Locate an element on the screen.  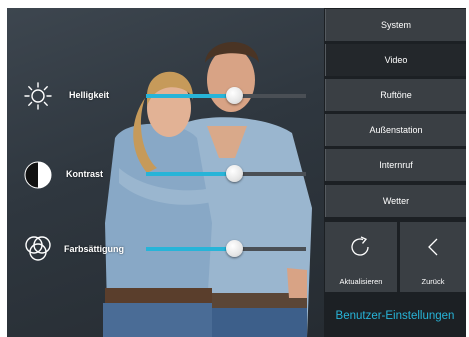
contrast-slider is located at coordinates (226, 174).